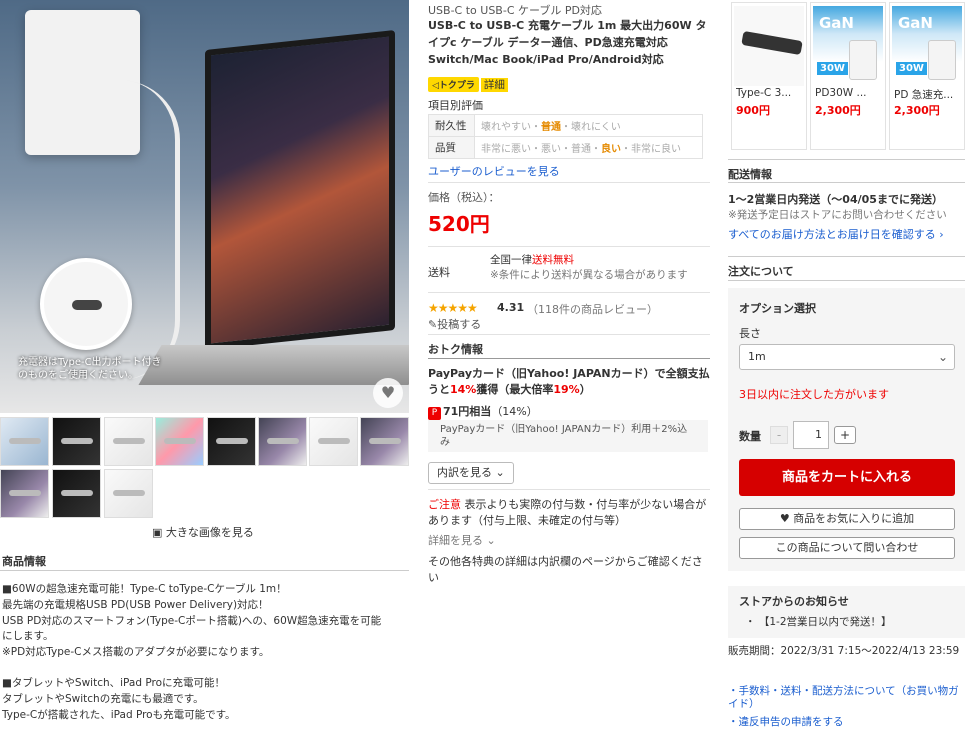  I want to click on option-title: オプション選択, so click(777, 308).